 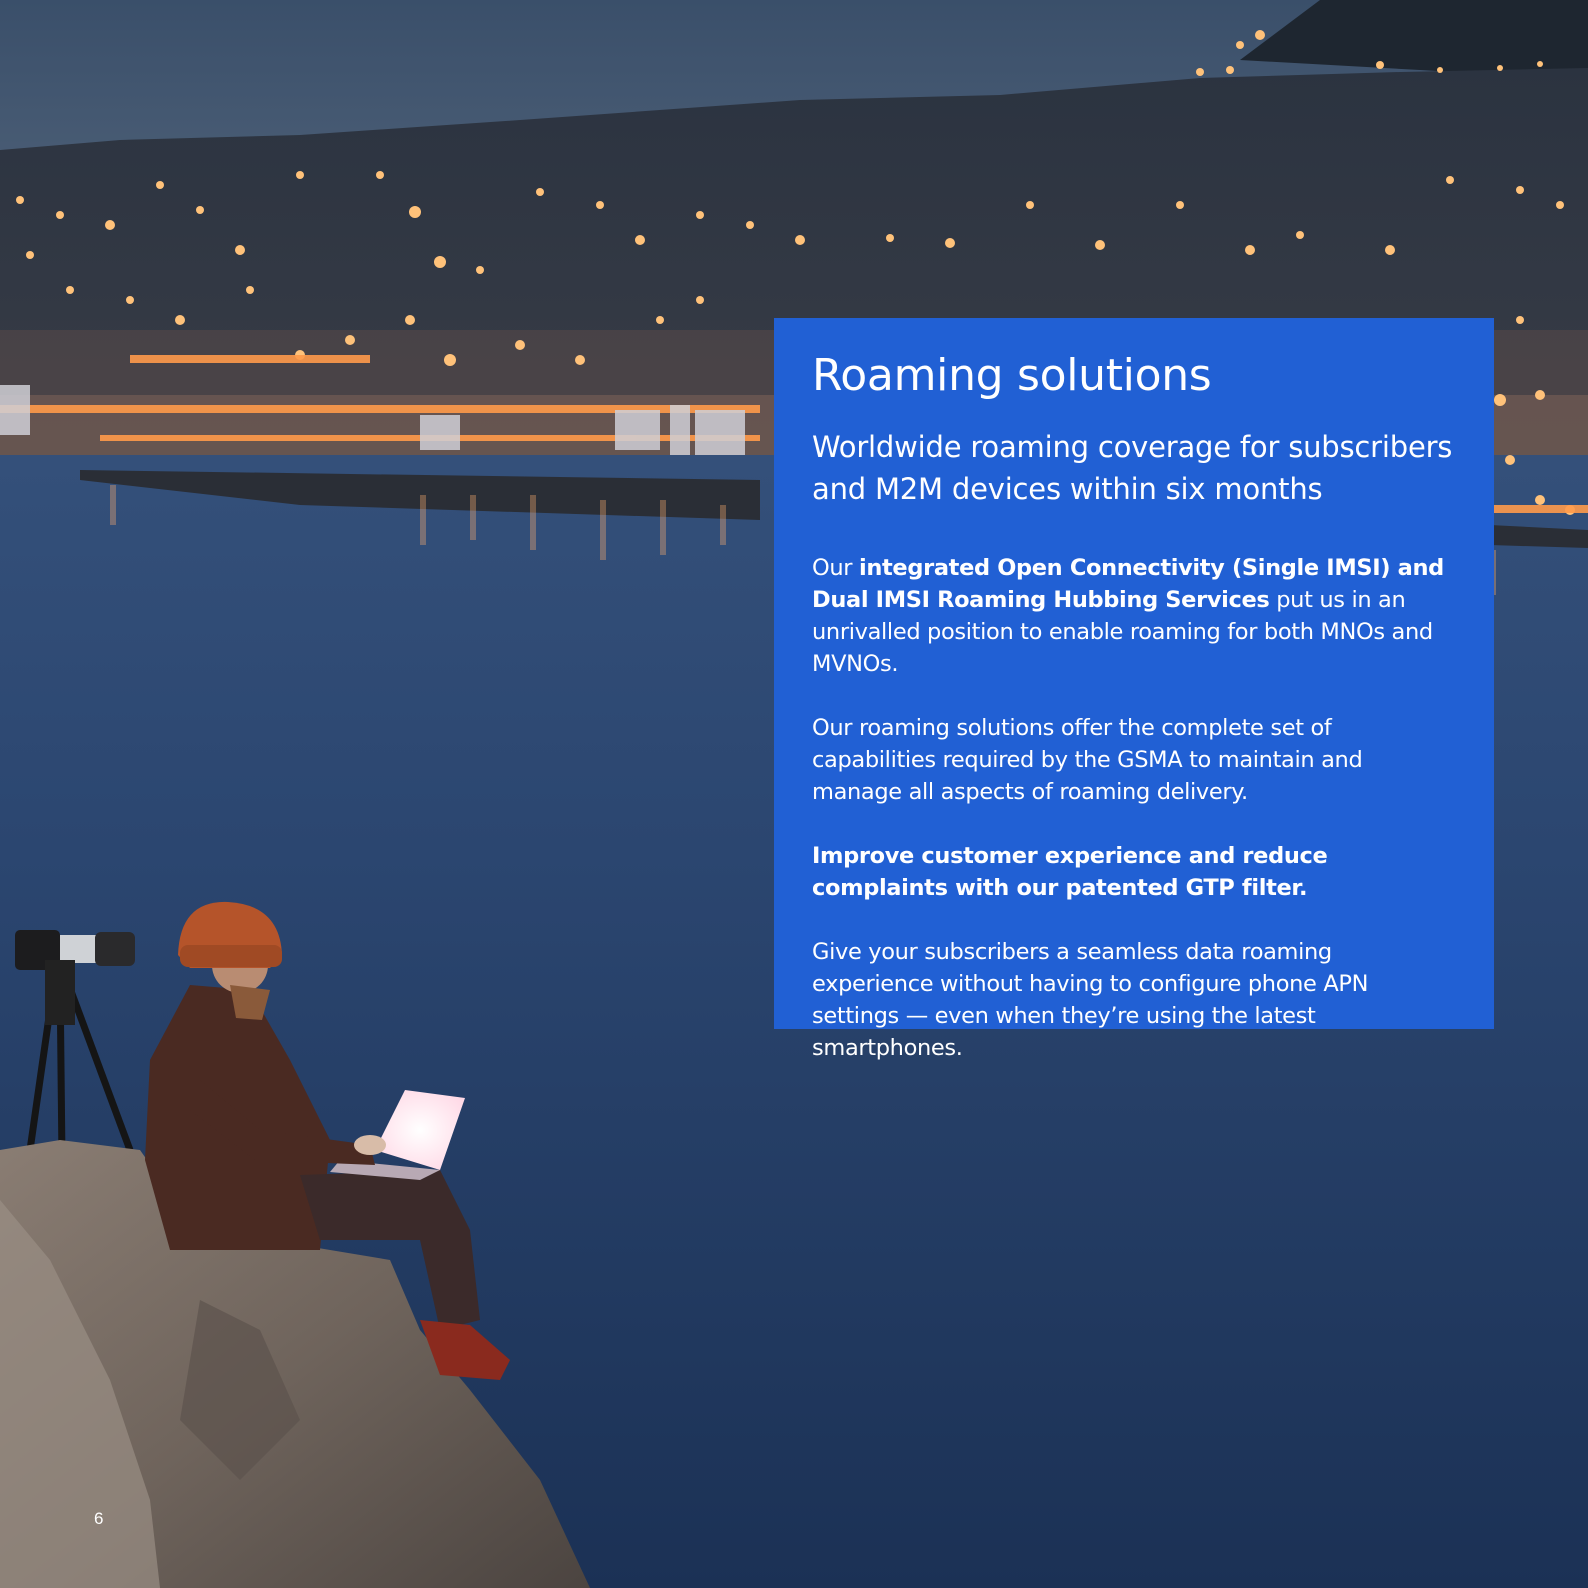 What do you see at coordinates (99, 1518) in the screenshot?
I see `page-number: 6` at bounding box center [99, 1518].